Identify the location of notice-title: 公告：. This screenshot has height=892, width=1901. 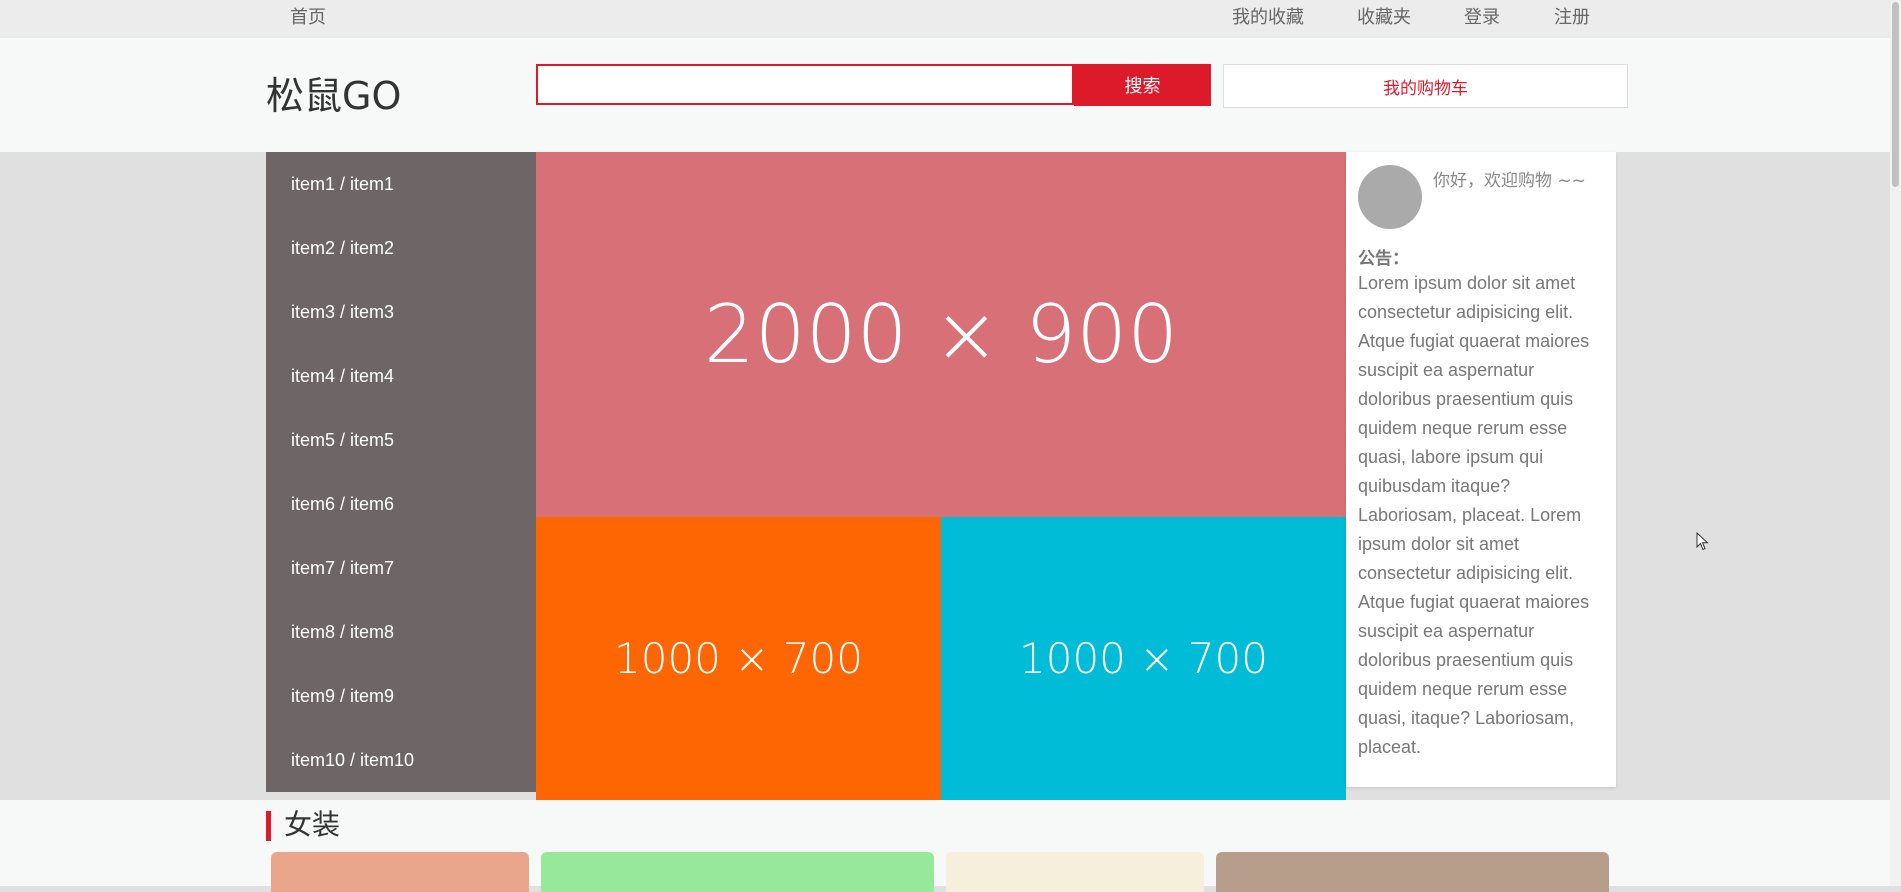
(1383, 259).